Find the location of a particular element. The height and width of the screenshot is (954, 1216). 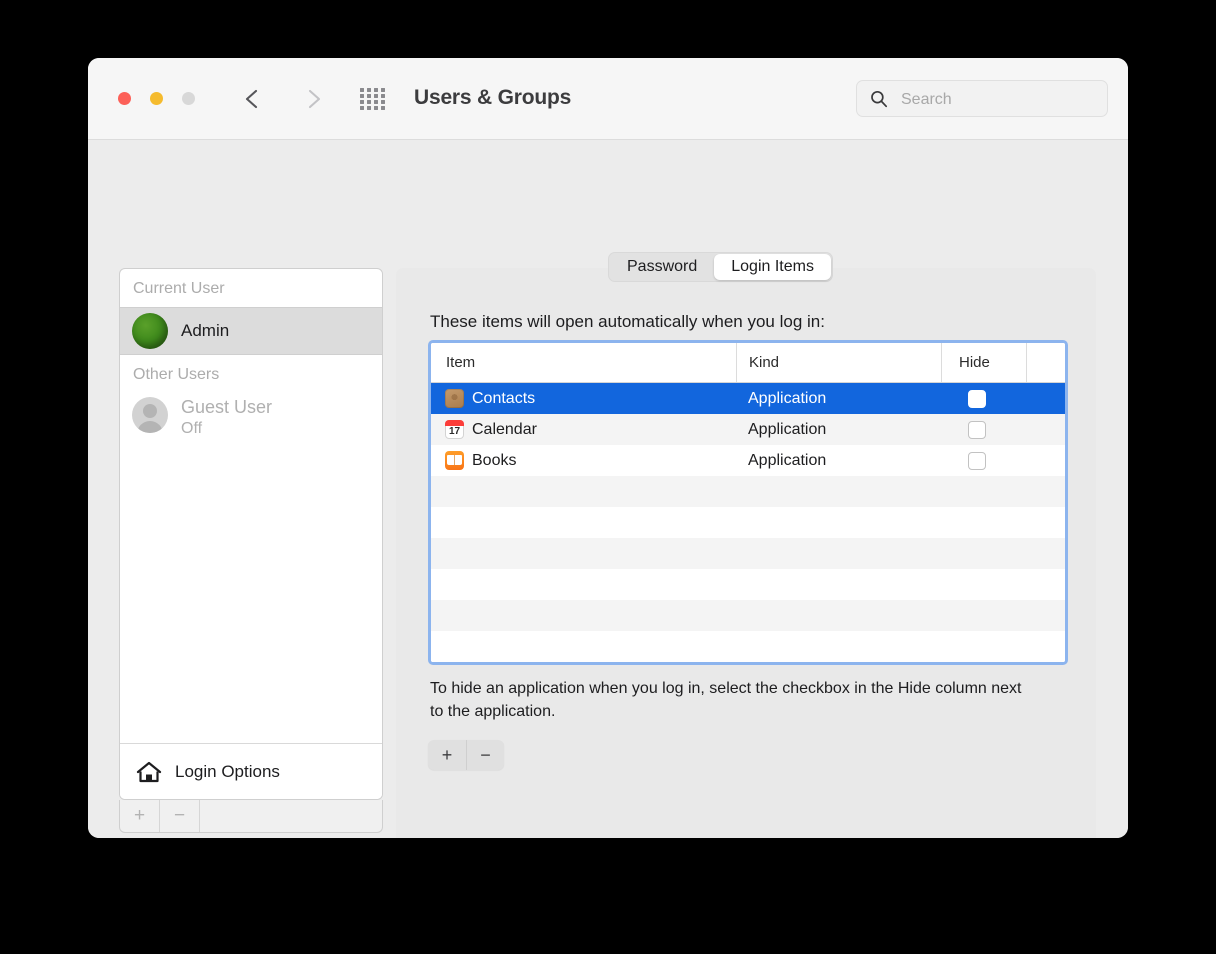

column-header-kind: Kind is located at coordinates (838, 362).